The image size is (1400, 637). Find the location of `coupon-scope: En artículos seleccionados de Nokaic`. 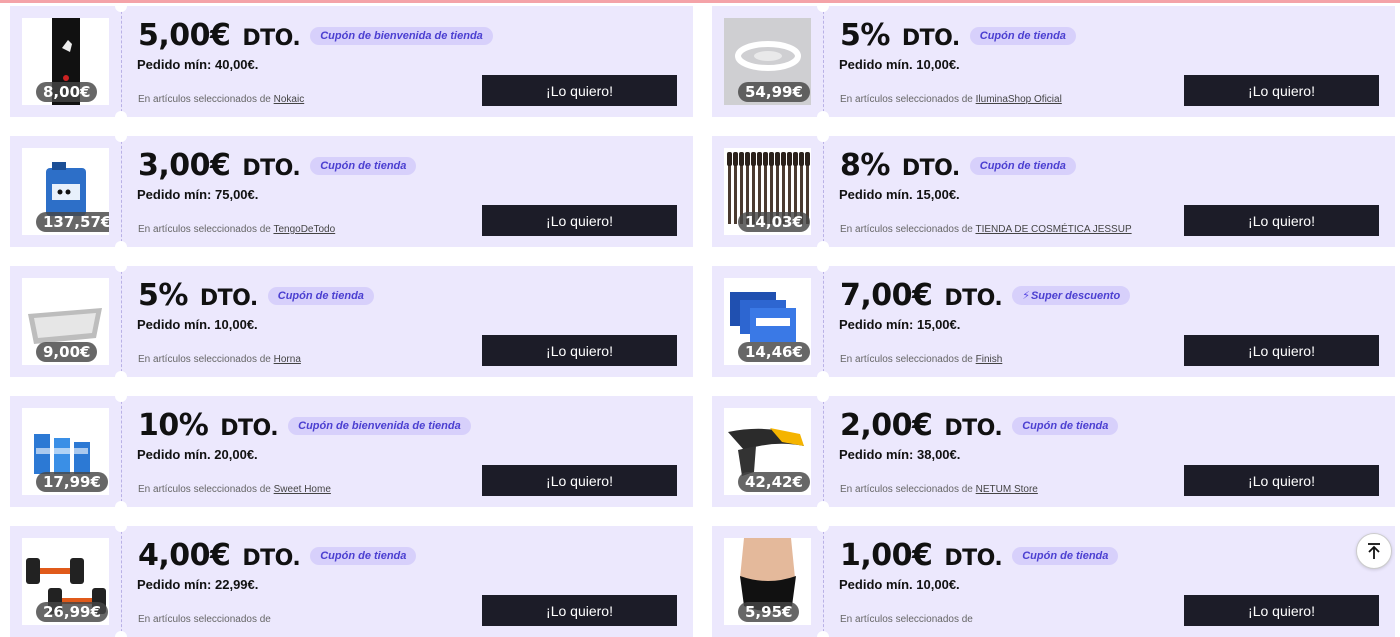

coupon-scope: En artículos seleccionados de Nokaic is located at coordinates (221, 99).